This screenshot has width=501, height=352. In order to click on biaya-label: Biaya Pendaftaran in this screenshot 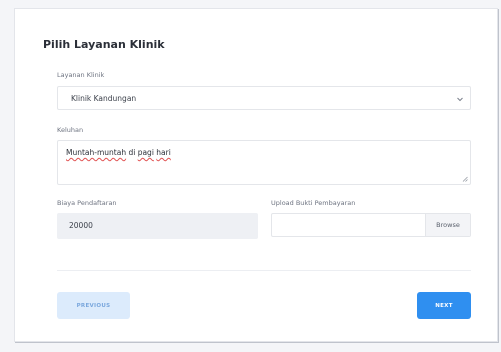, I will do `click(87, 203)`.